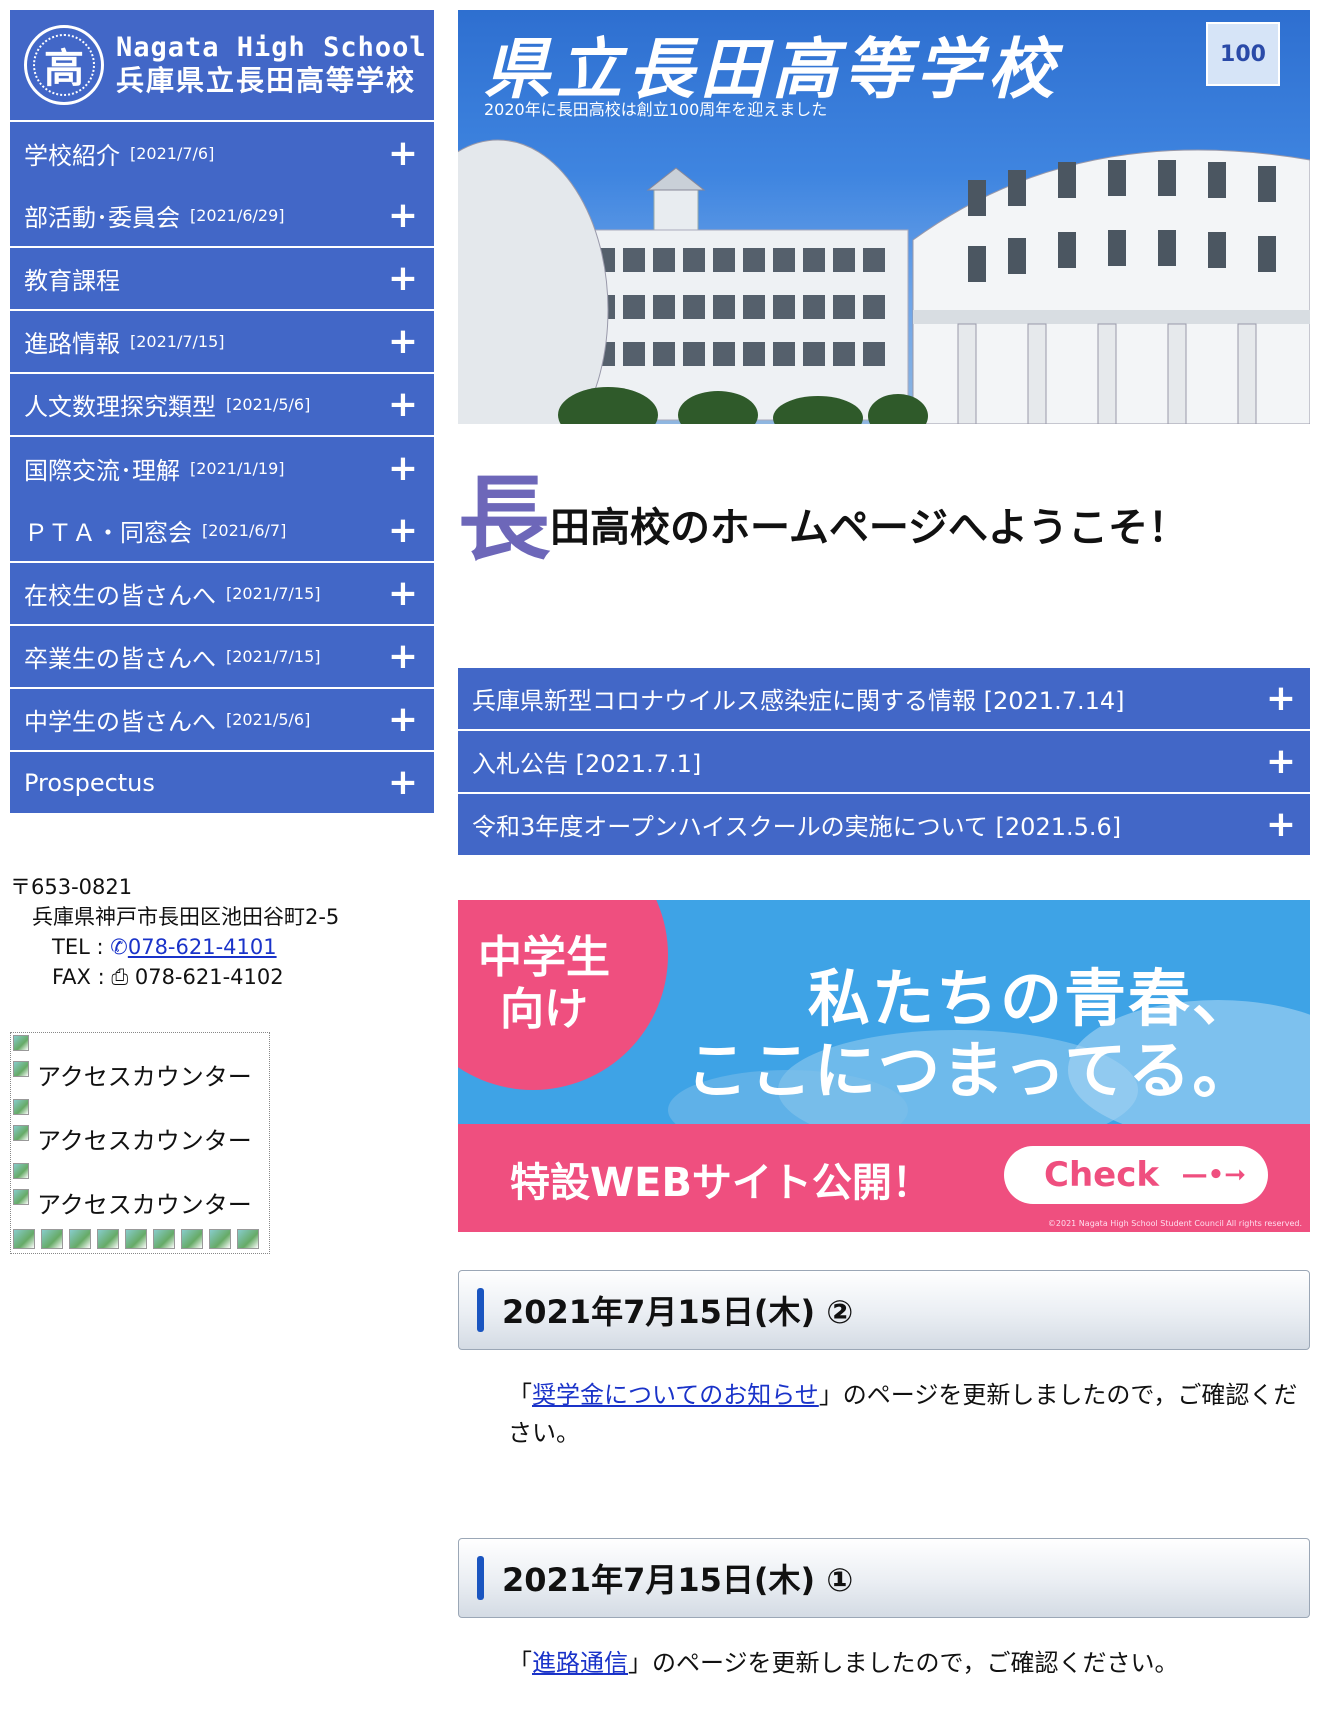 The height and width of the screenshot is (1710, 1322). What do you see at coordinates (202, 947) in the screenshot?
I see `tel-link: 078-621-4101` at bounding box center [202, 947].